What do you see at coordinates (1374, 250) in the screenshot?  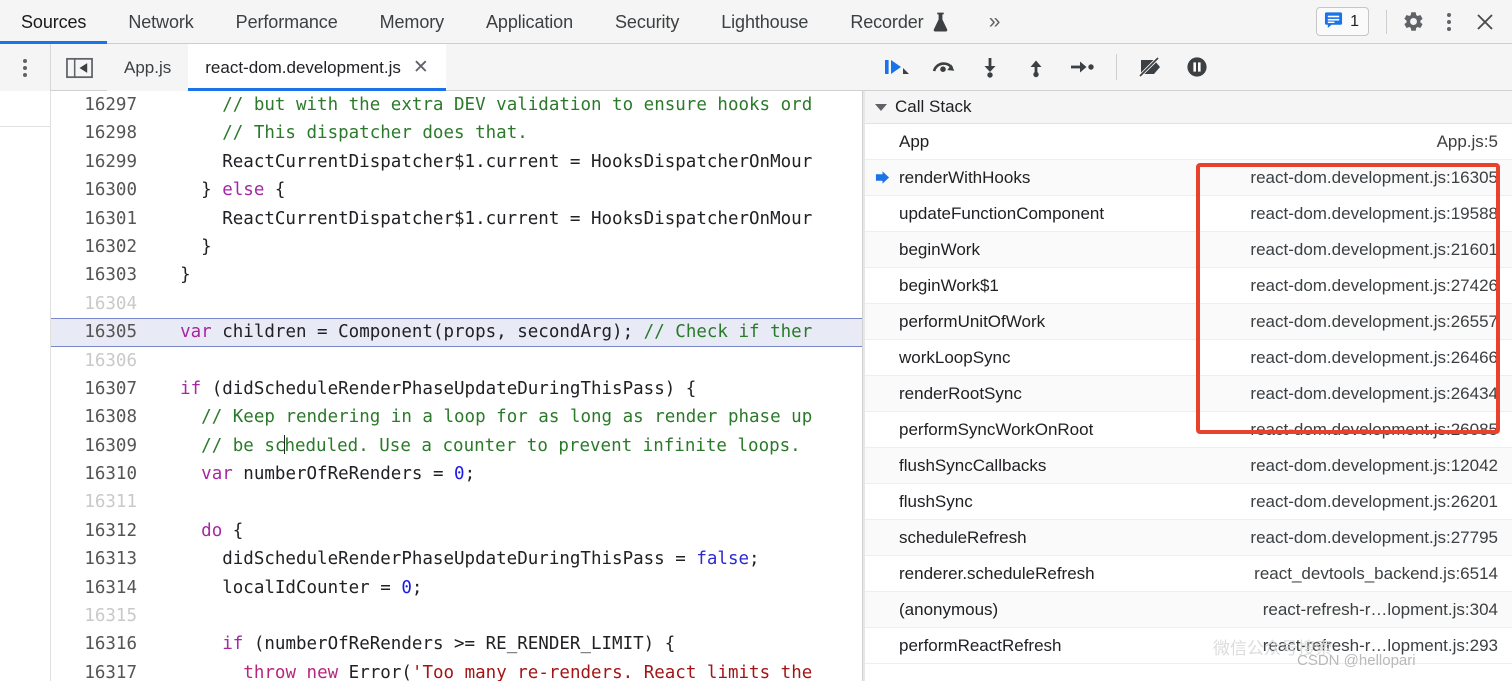 I see `call-stack-frame-location: react-dom.development.js:21601` at bounding box center [1374, 250].